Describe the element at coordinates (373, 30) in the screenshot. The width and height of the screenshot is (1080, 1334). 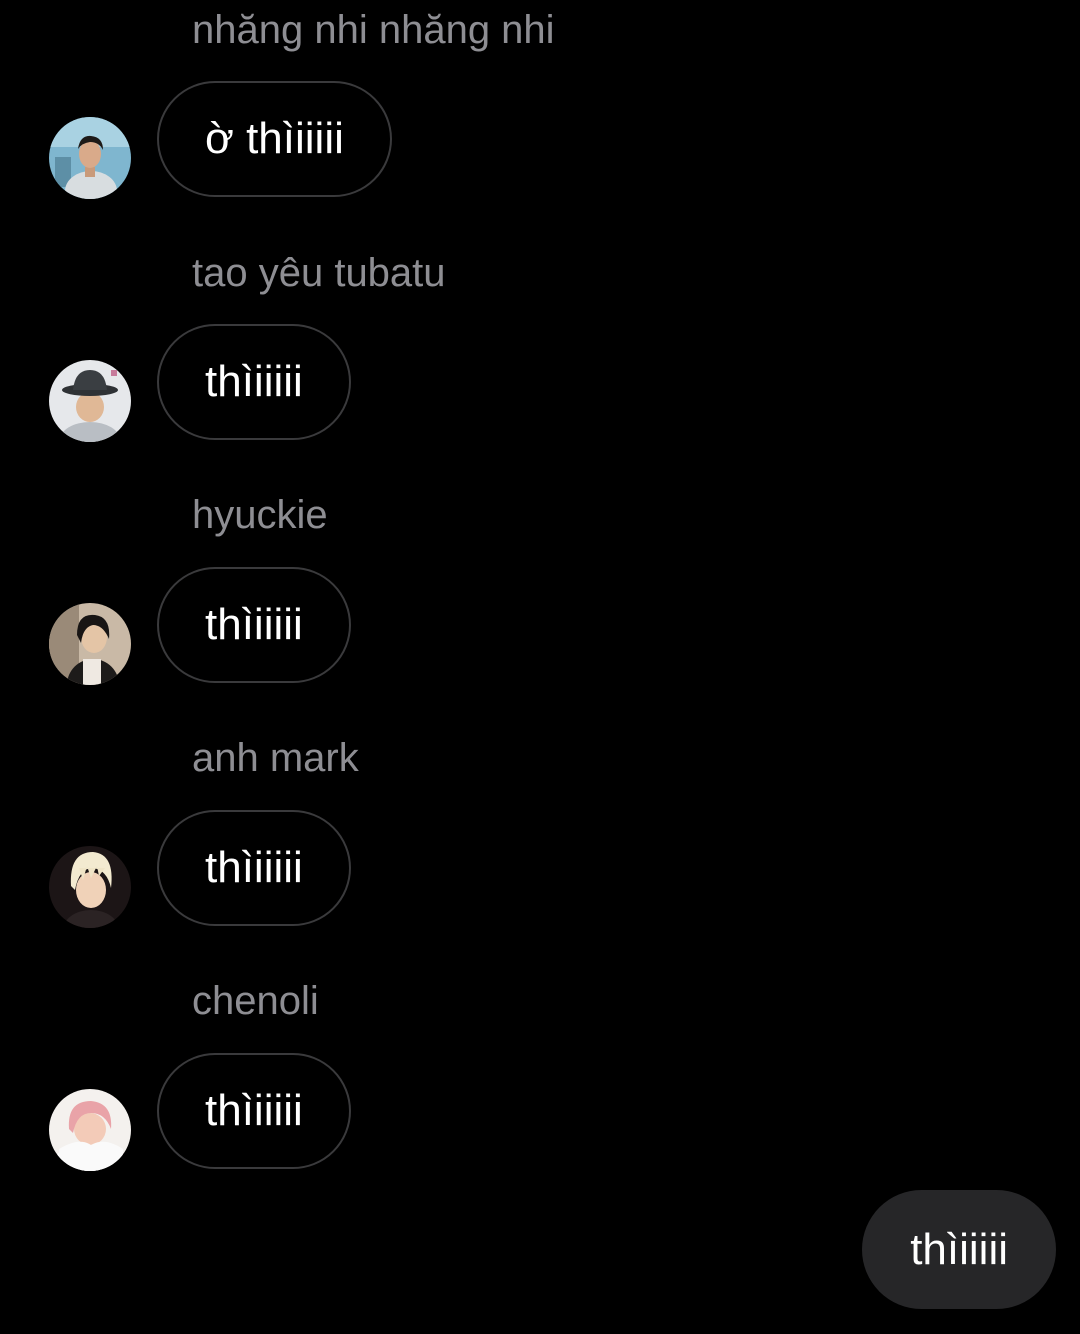
I see `sender-name: nhăng nhi nhăng nhi` at that location.